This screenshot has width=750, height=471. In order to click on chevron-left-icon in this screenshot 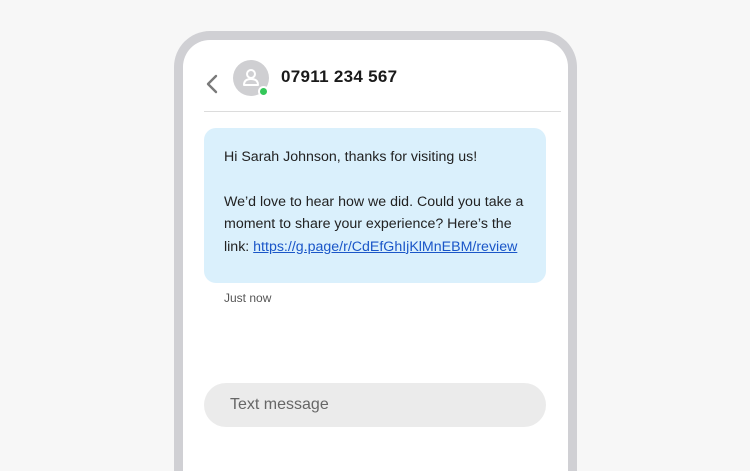, I will do `click(212, 84)`.